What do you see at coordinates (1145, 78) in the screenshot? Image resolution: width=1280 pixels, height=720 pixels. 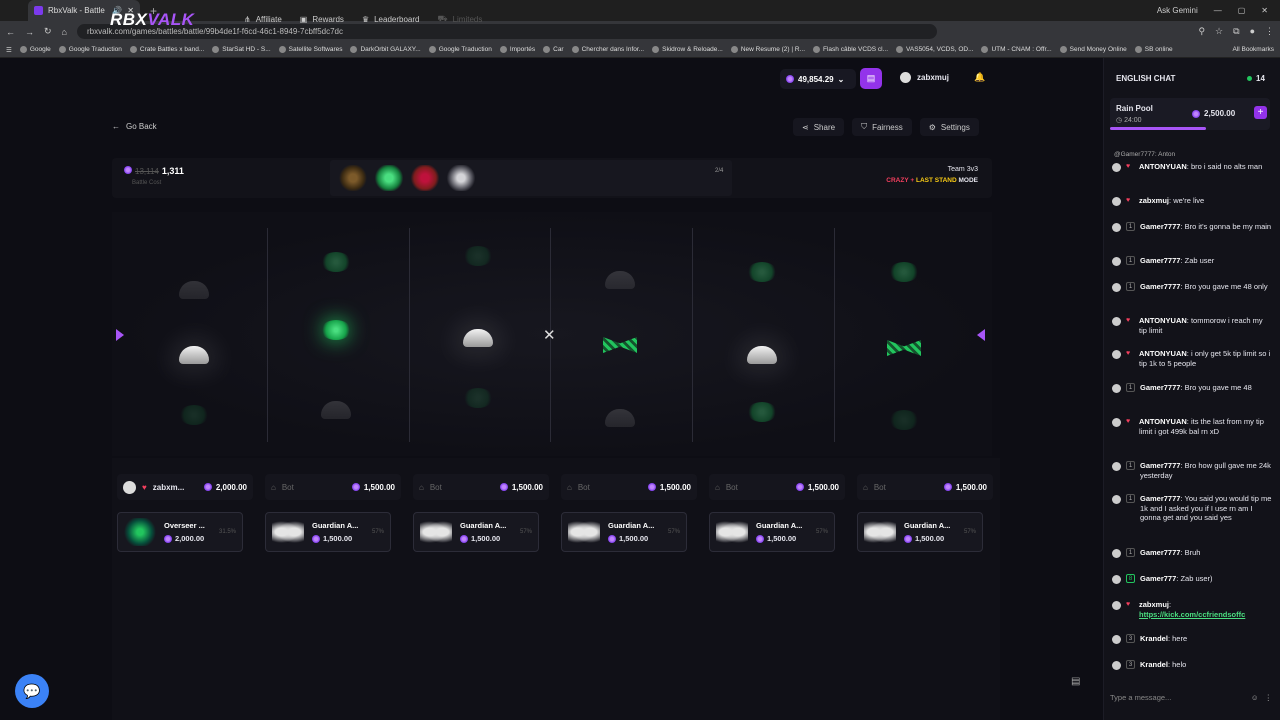 I see `chat-title: ENGLISH CHAT` at bounding box center [1145, 78].